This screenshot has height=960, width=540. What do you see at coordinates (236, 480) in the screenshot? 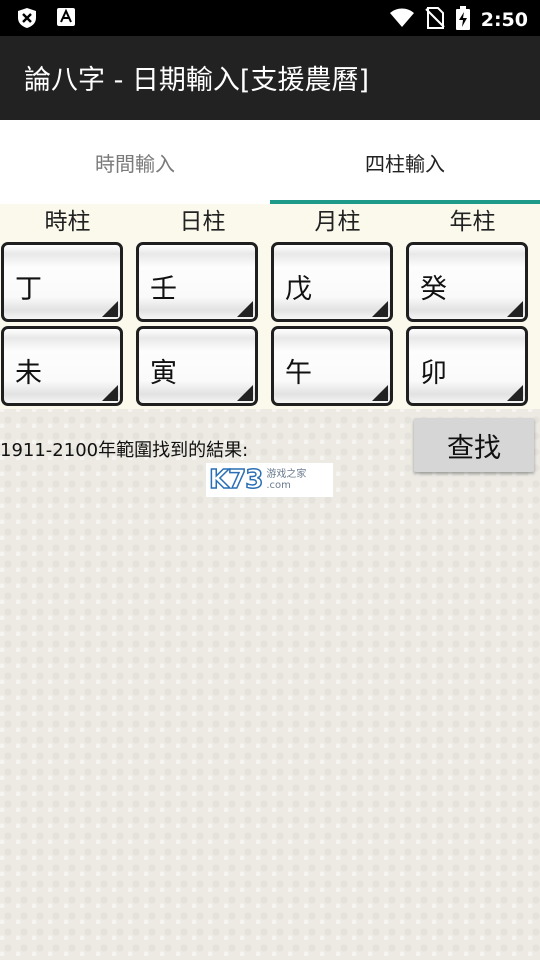
I see `watermark-logo-text: K73` at bounding box center [236, 480].